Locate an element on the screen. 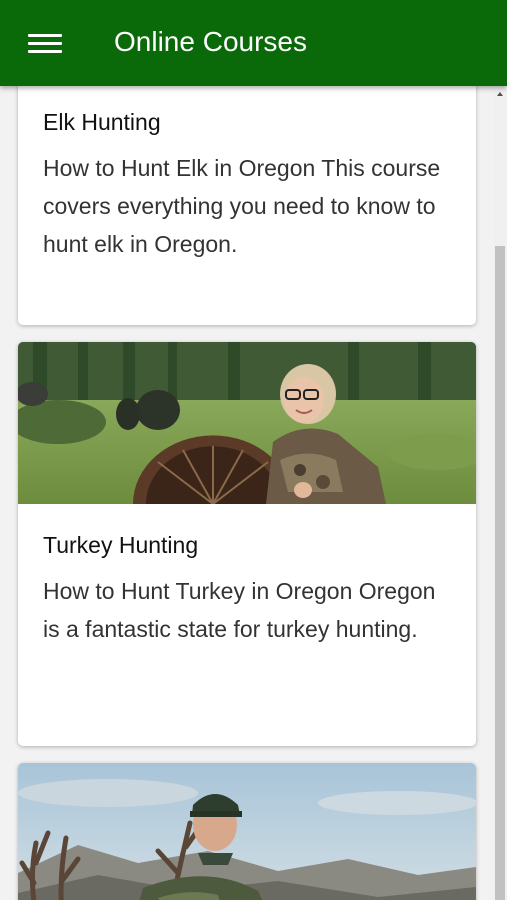 The width and height of the screenshot is (507, 900). course-card-next is located at coordinates (247, 831).